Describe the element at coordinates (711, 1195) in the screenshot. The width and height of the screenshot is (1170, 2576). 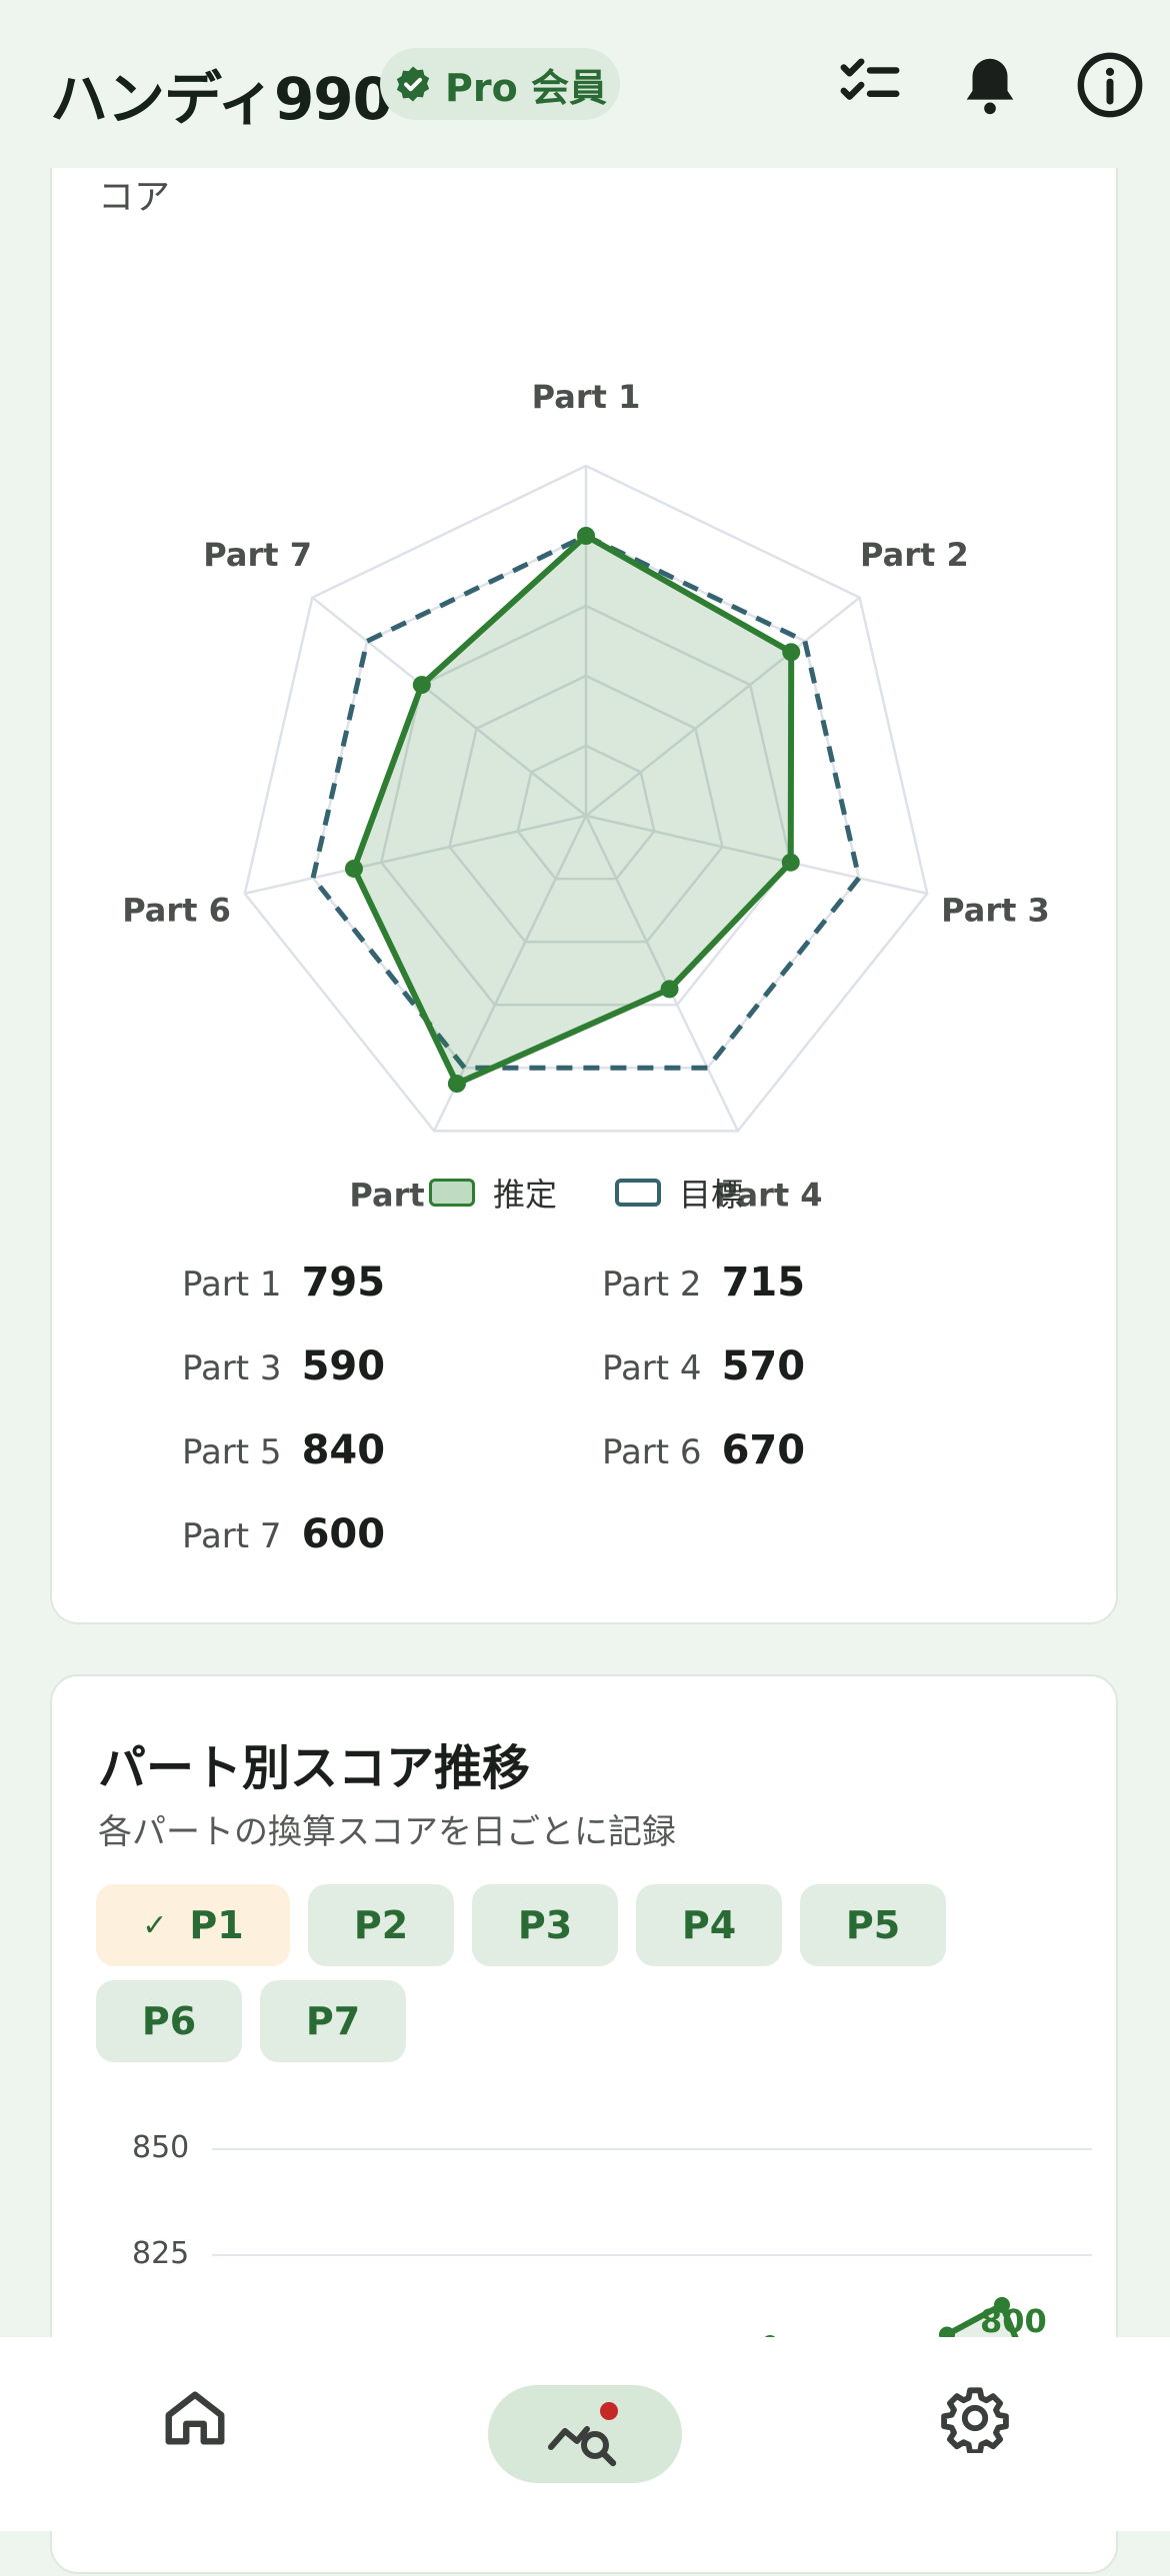
I see `legend-target-label: 目標` at that location.